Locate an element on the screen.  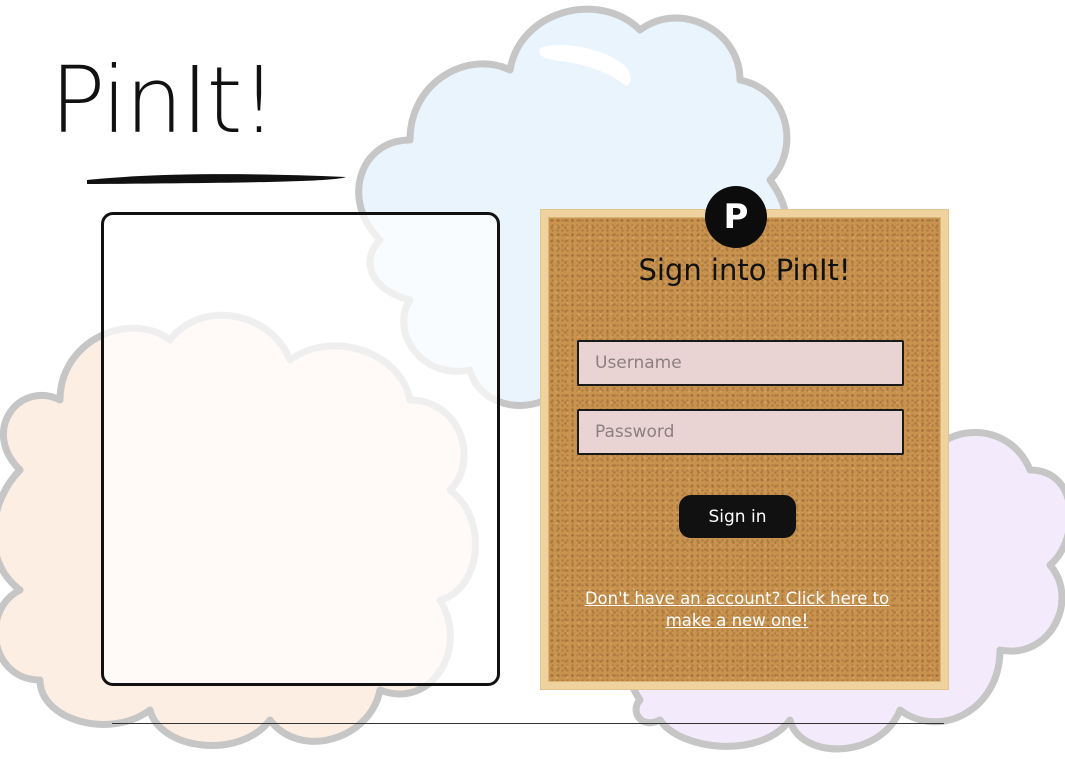
username-input is located at coordinates (740, 363).